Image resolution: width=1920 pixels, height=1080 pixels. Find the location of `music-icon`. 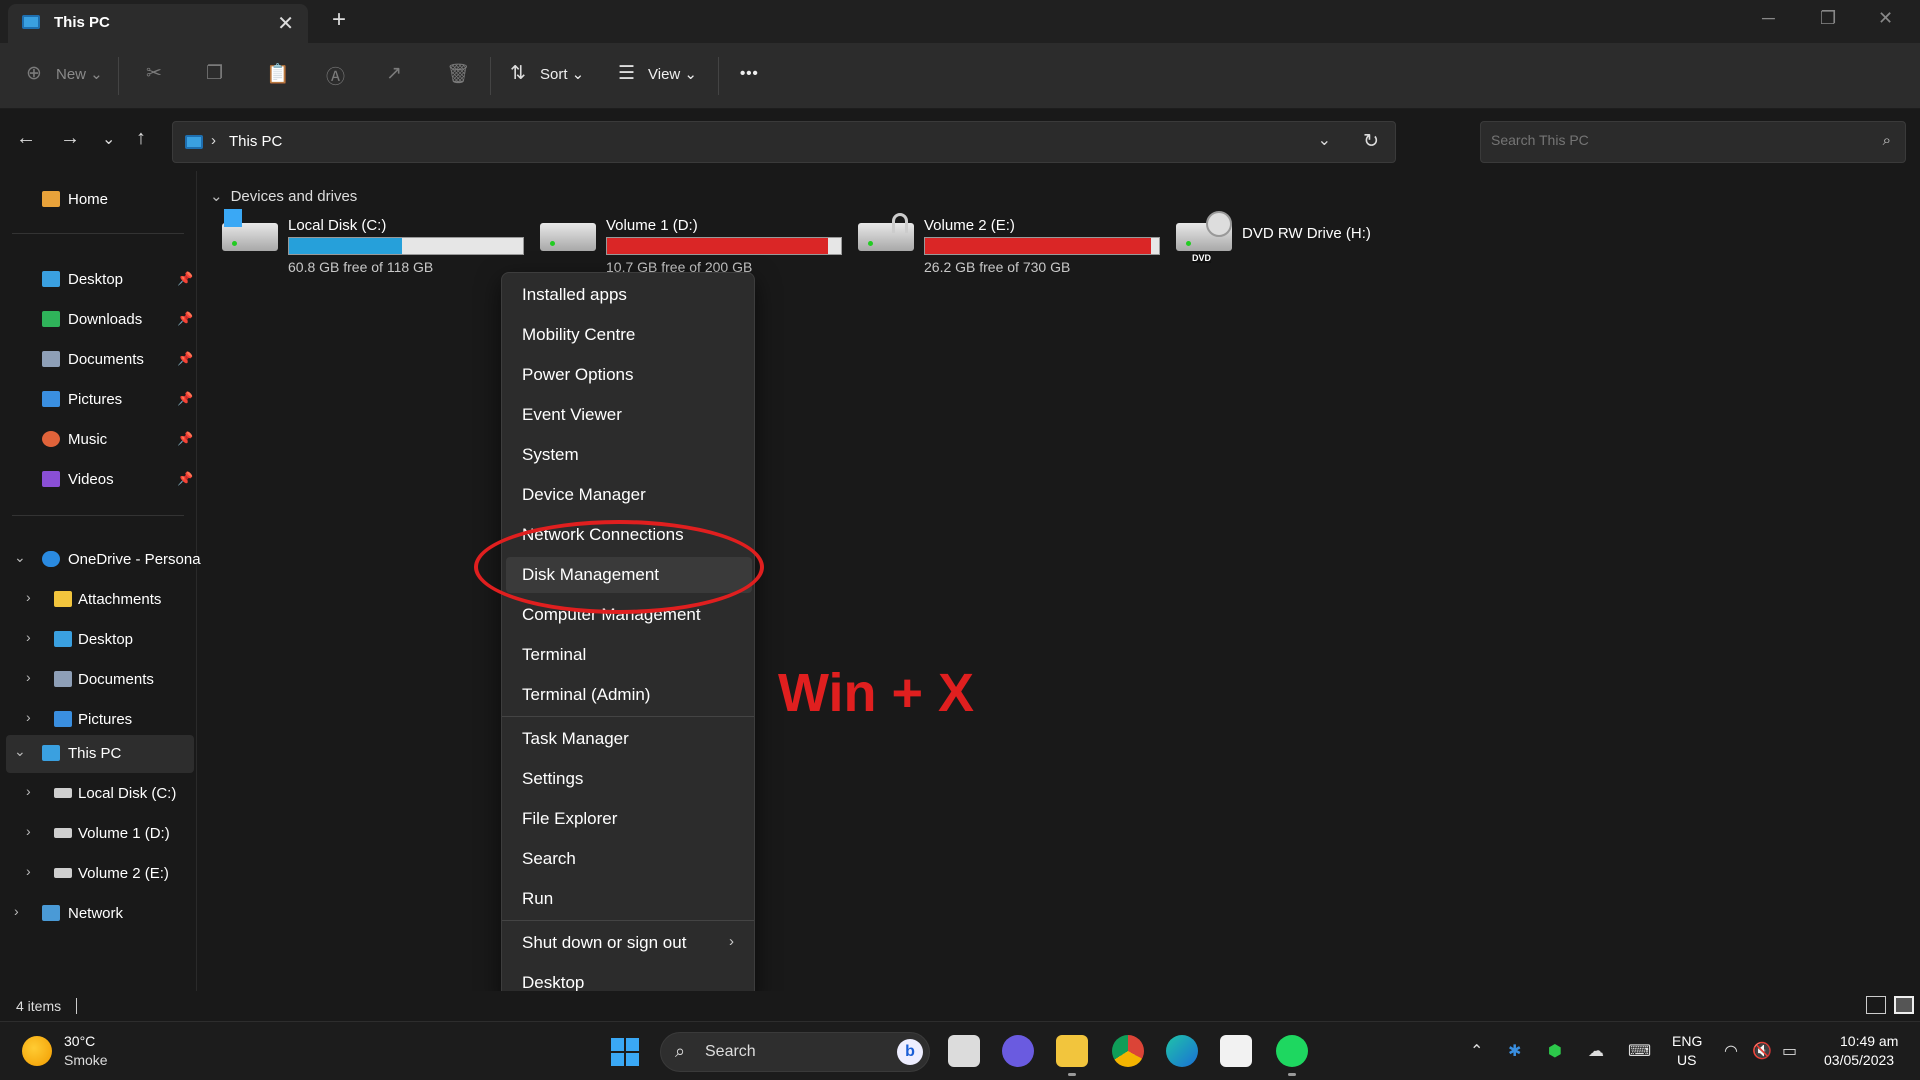

music-icon is located at coordinates (51, 439).